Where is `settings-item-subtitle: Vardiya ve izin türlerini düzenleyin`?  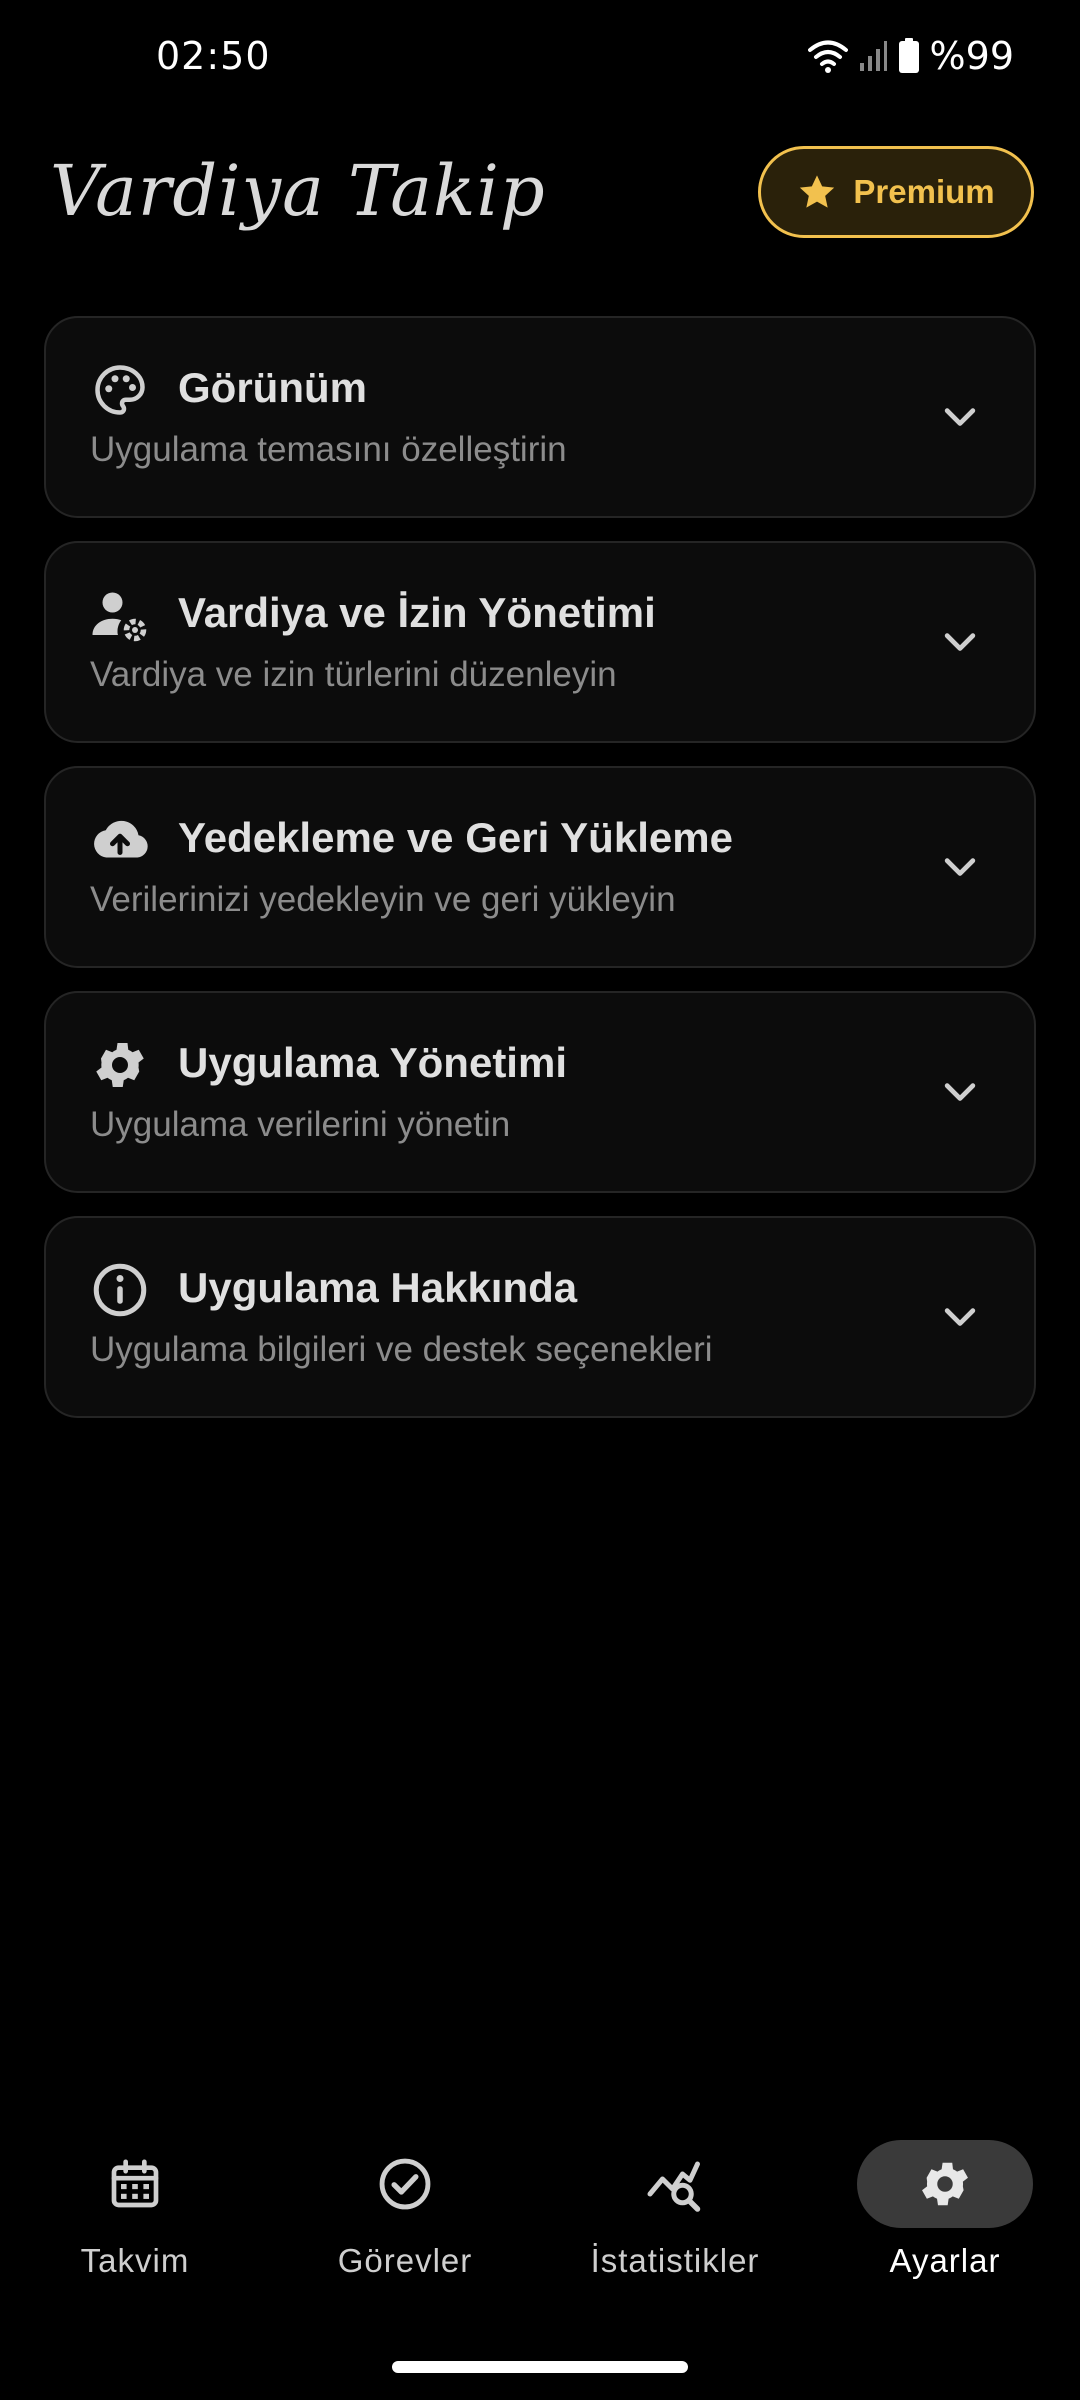
settings-item-subtitle: Vardiya ve izin türlerini düzenleyin is located at coordinates (353, 674).